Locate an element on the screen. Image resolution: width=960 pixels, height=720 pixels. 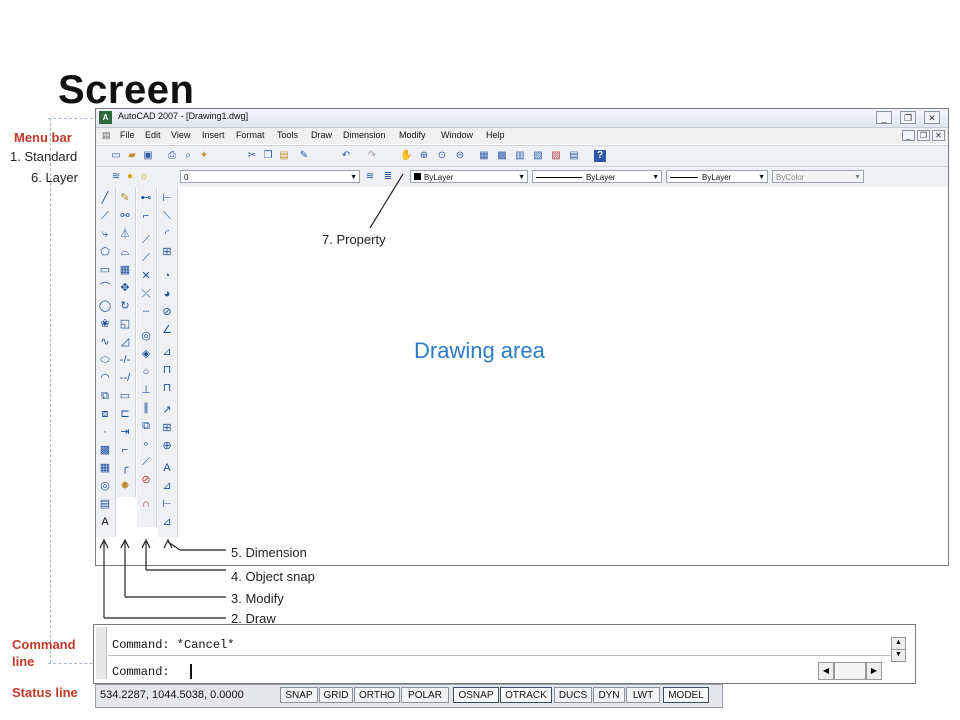
scroll-down-icon: ▼ is located at coordinates (898, 655).